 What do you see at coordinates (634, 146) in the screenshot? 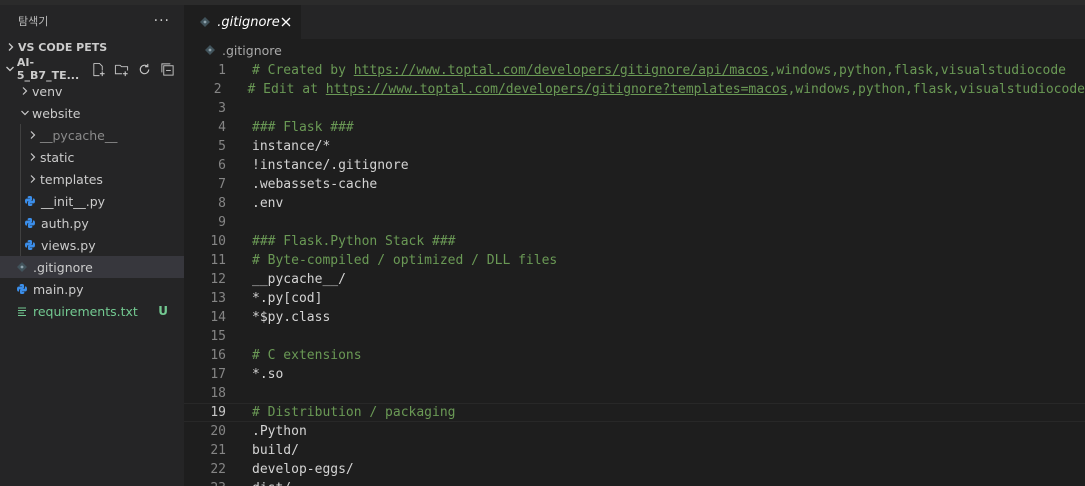
I see `code-line: 5 instance/*` at bounding box center [634, 146].